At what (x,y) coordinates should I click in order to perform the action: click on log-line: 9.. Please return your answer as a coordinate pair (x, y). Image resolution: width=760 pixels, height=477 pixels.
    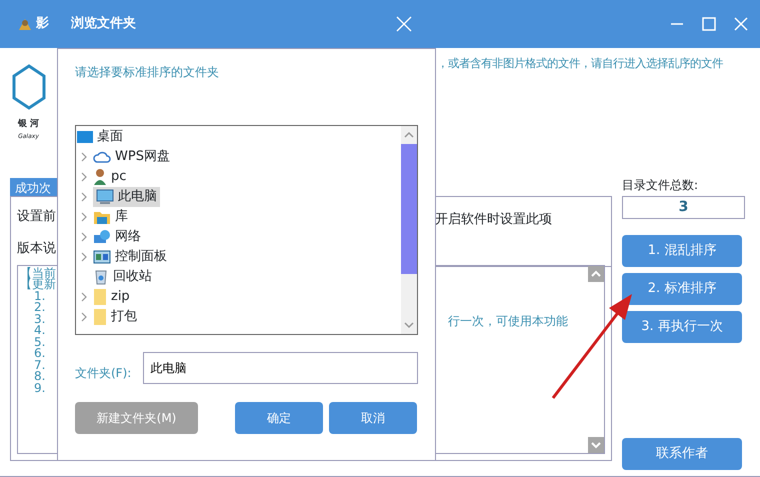
    Looking at the image, I should click on (39, 388).